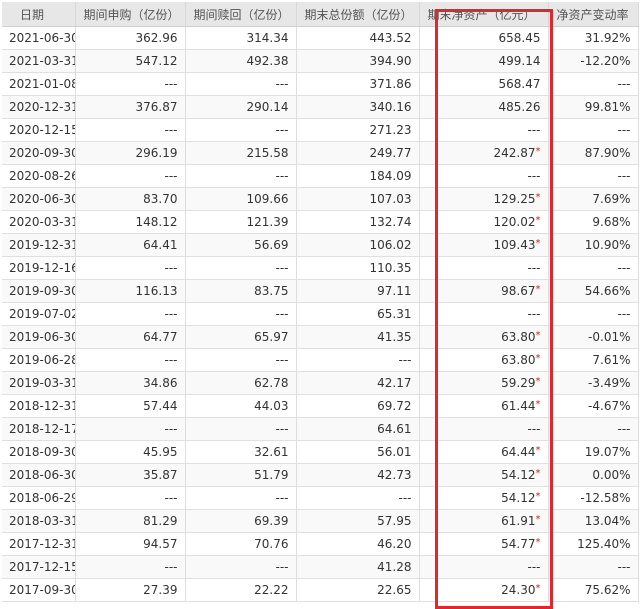  What do you see at coordinates (241, 153) in the screenshot?
I see `cell-redeem: 215.58` at bounding box center [241, 153].